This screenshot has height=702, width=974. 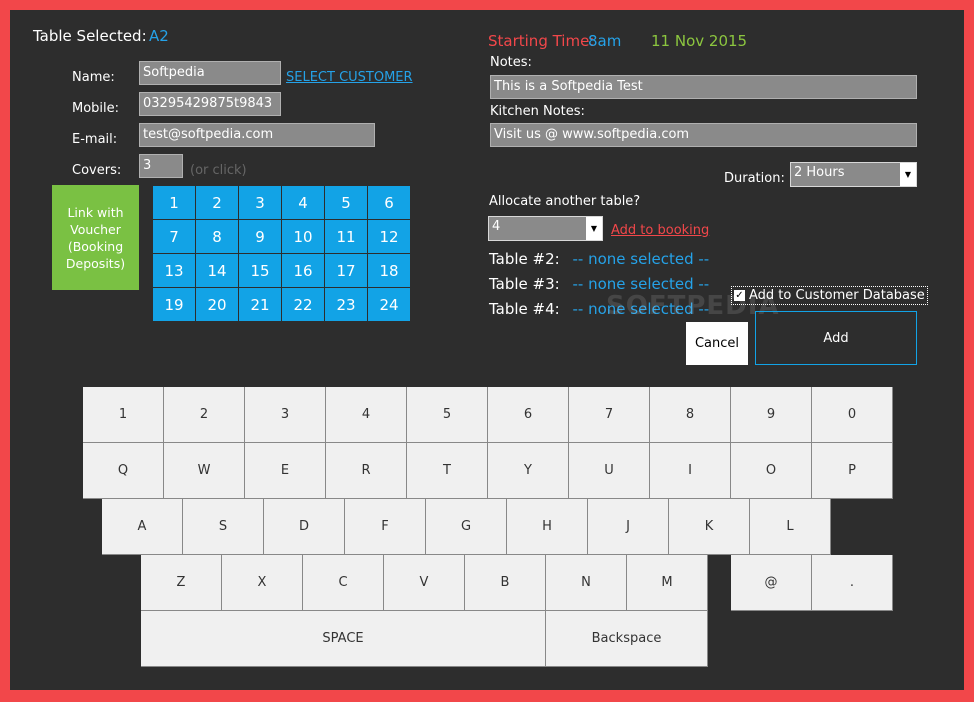 What do you see at coordinates (660, 230) in the screenshot?
I see `add-to-booking-link: Add to booking` at bounding box center [660, 230].